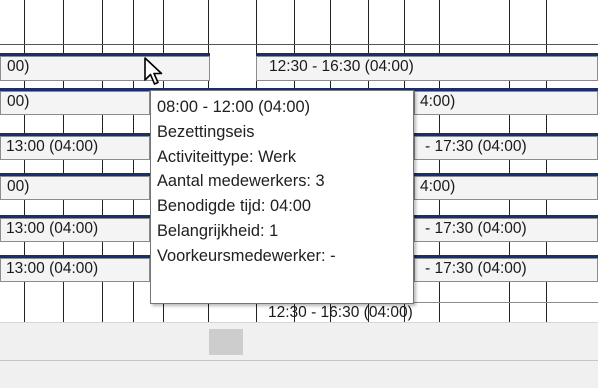 This screenshot has height=388, width=598. I want to click on tooltip-type-name: Bezettingseis, so click(206, 131).